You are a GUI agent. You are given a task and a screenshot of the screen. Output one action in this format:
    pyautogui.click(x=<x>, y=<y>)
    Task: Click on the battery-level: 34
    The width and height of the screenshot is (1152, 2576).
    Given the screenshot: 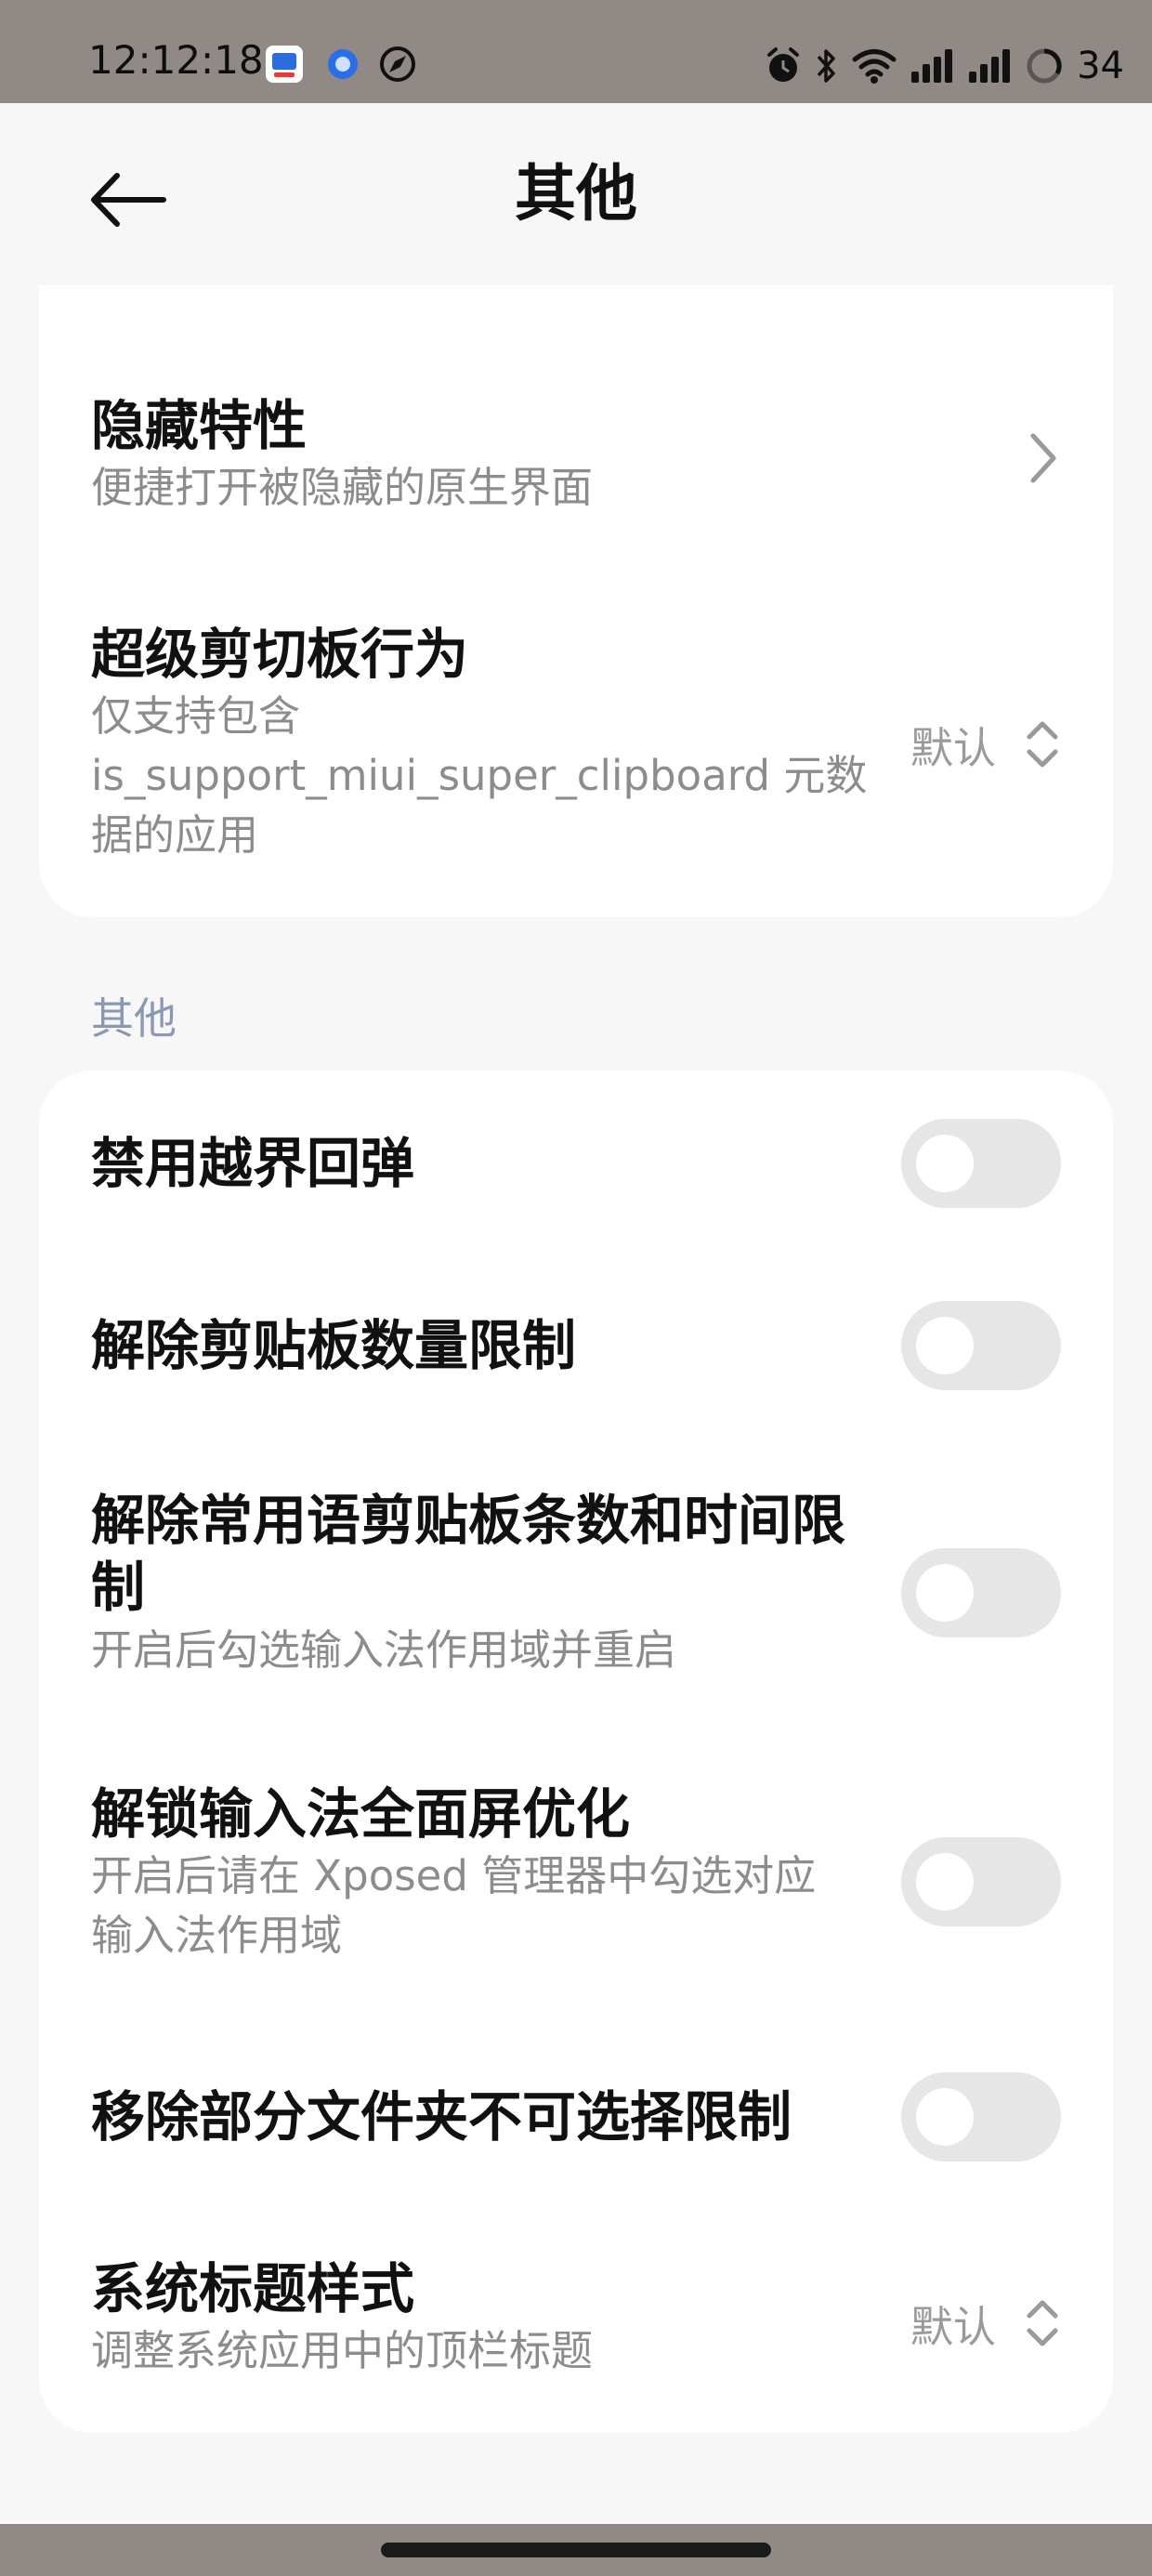 What is the action you would take?
    pyautogui.click(x=1100, y=66)
    